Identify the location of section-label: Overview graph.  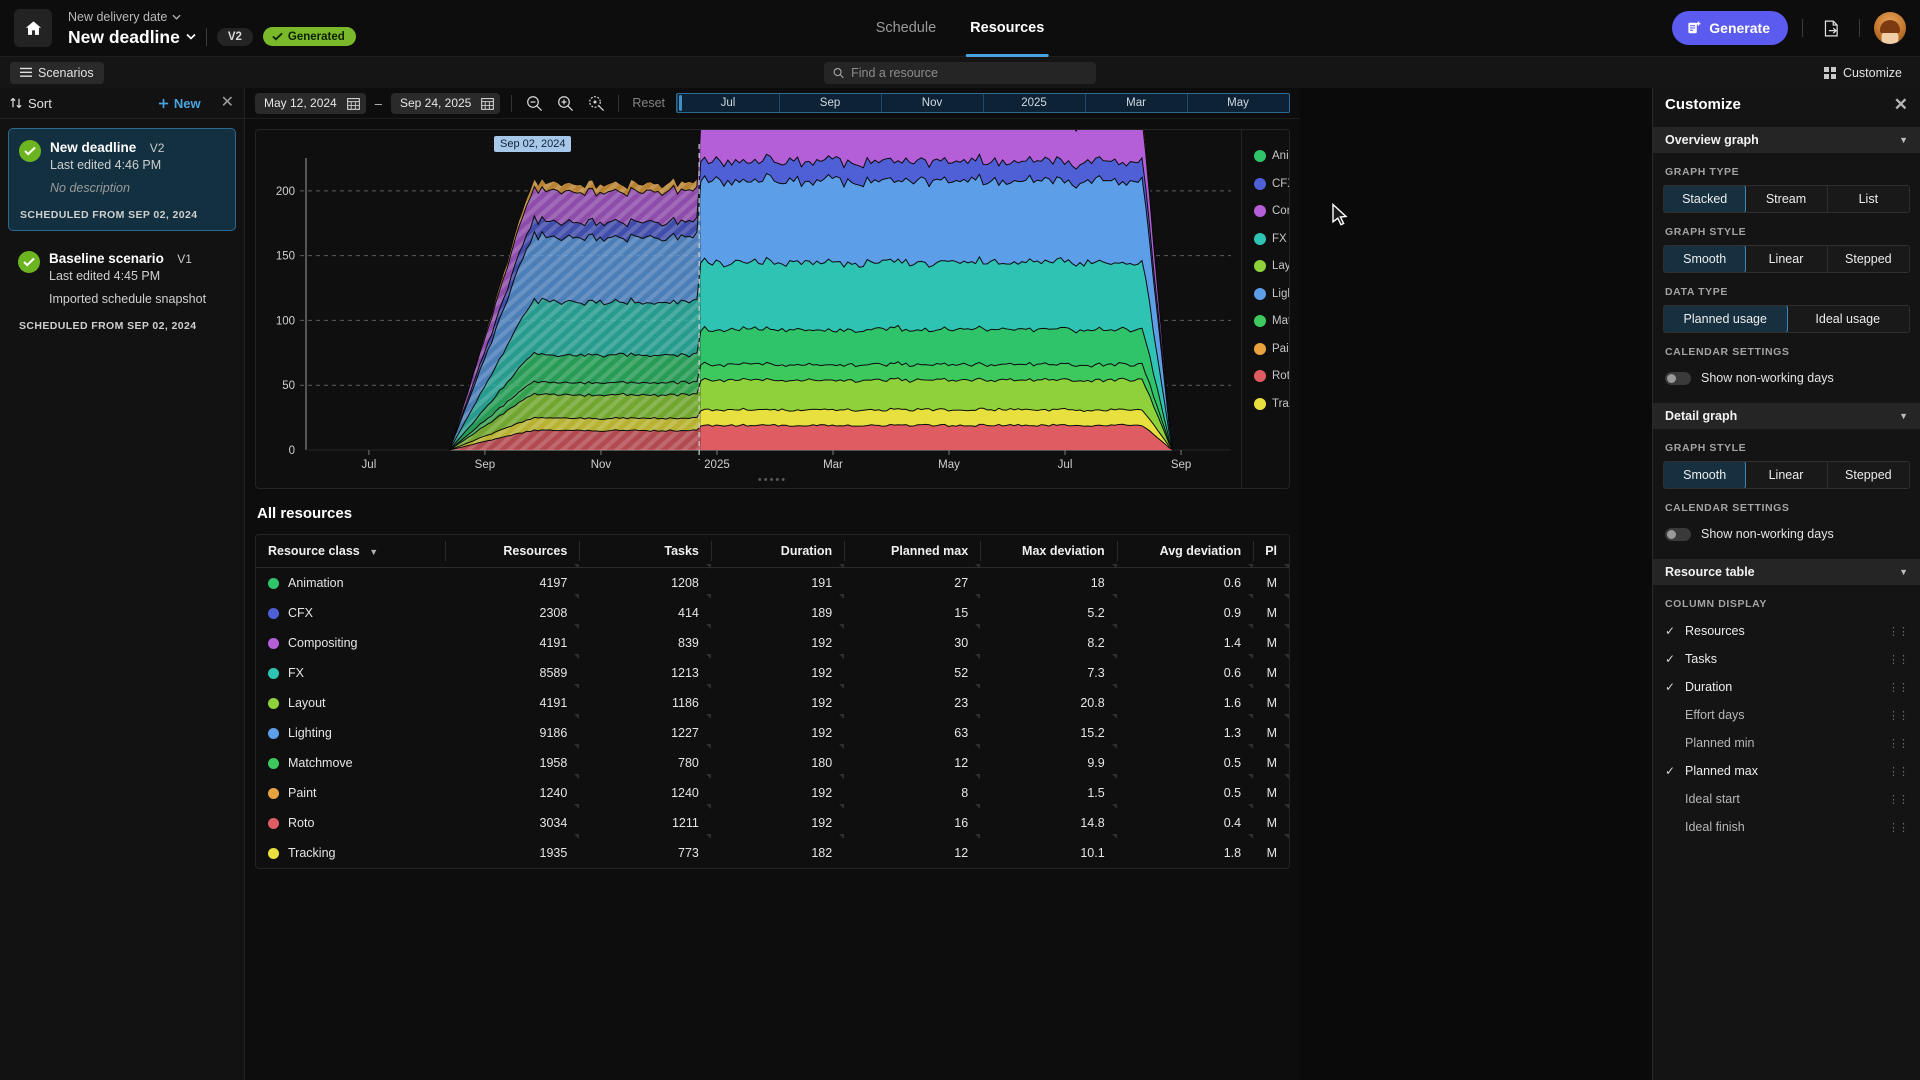
(1712, 140).